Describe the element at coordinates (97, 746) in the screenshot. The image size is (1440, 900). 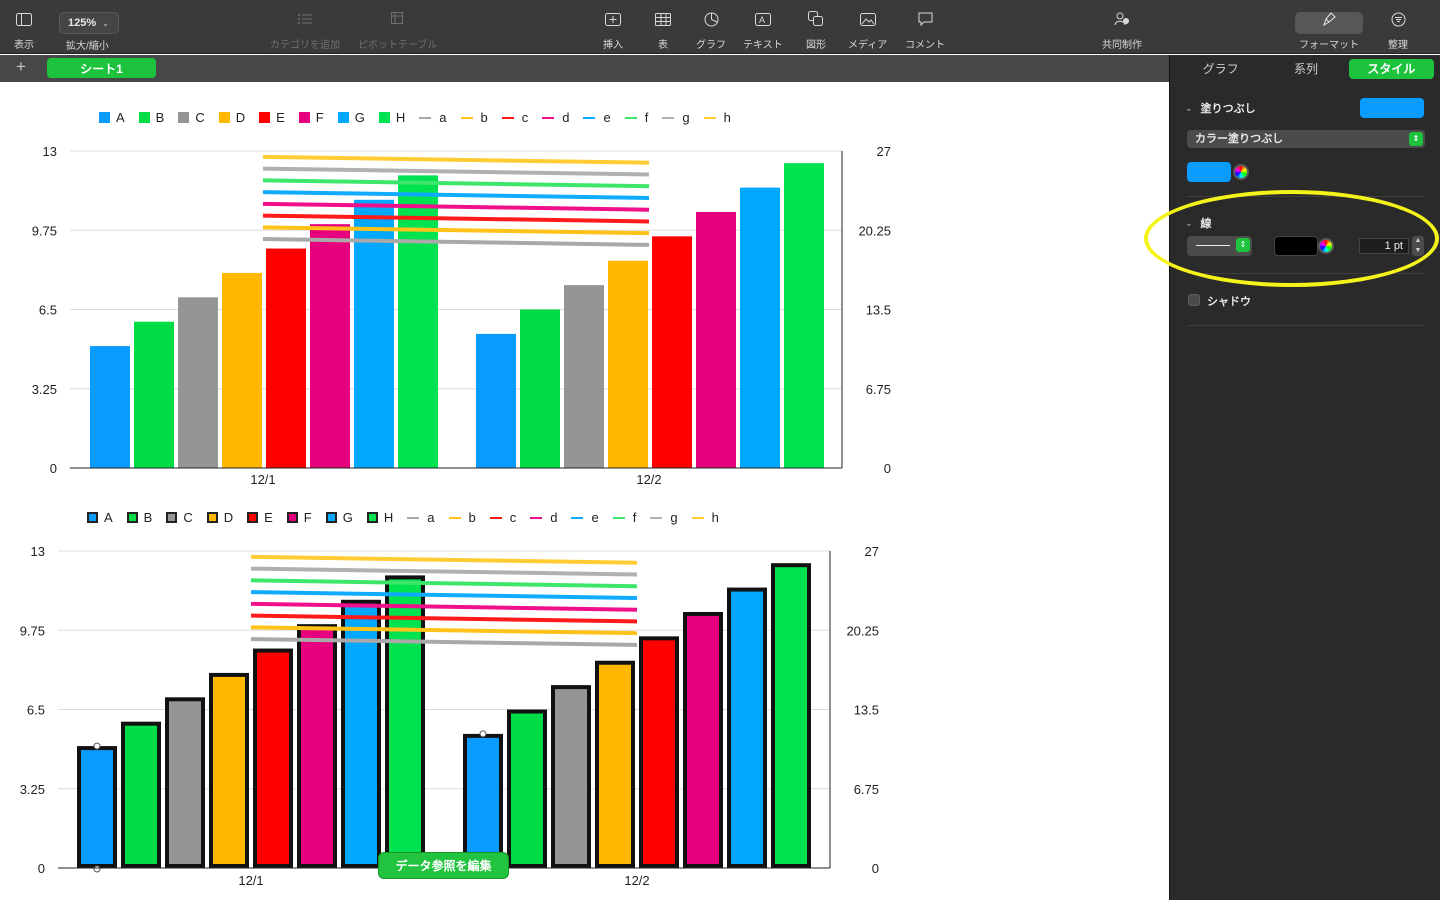
I see `selection-handle` at that location.